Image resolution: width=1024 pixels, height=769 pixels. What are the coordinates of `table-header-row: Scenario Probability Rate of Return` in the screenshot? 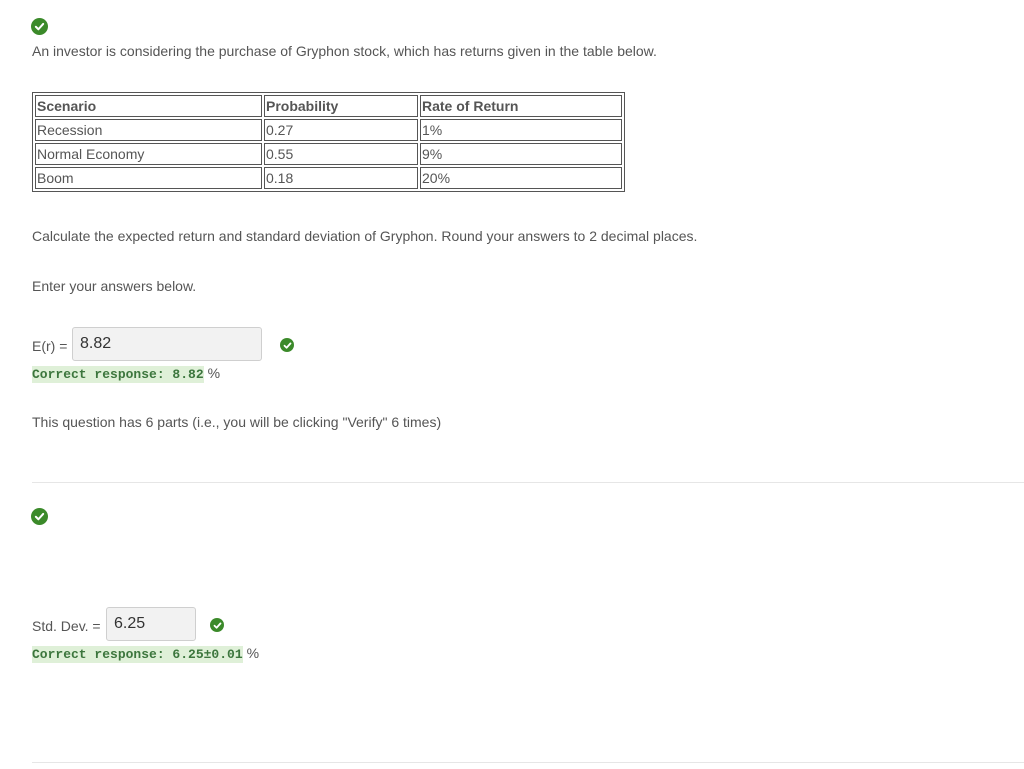 It's located at (328, 106).